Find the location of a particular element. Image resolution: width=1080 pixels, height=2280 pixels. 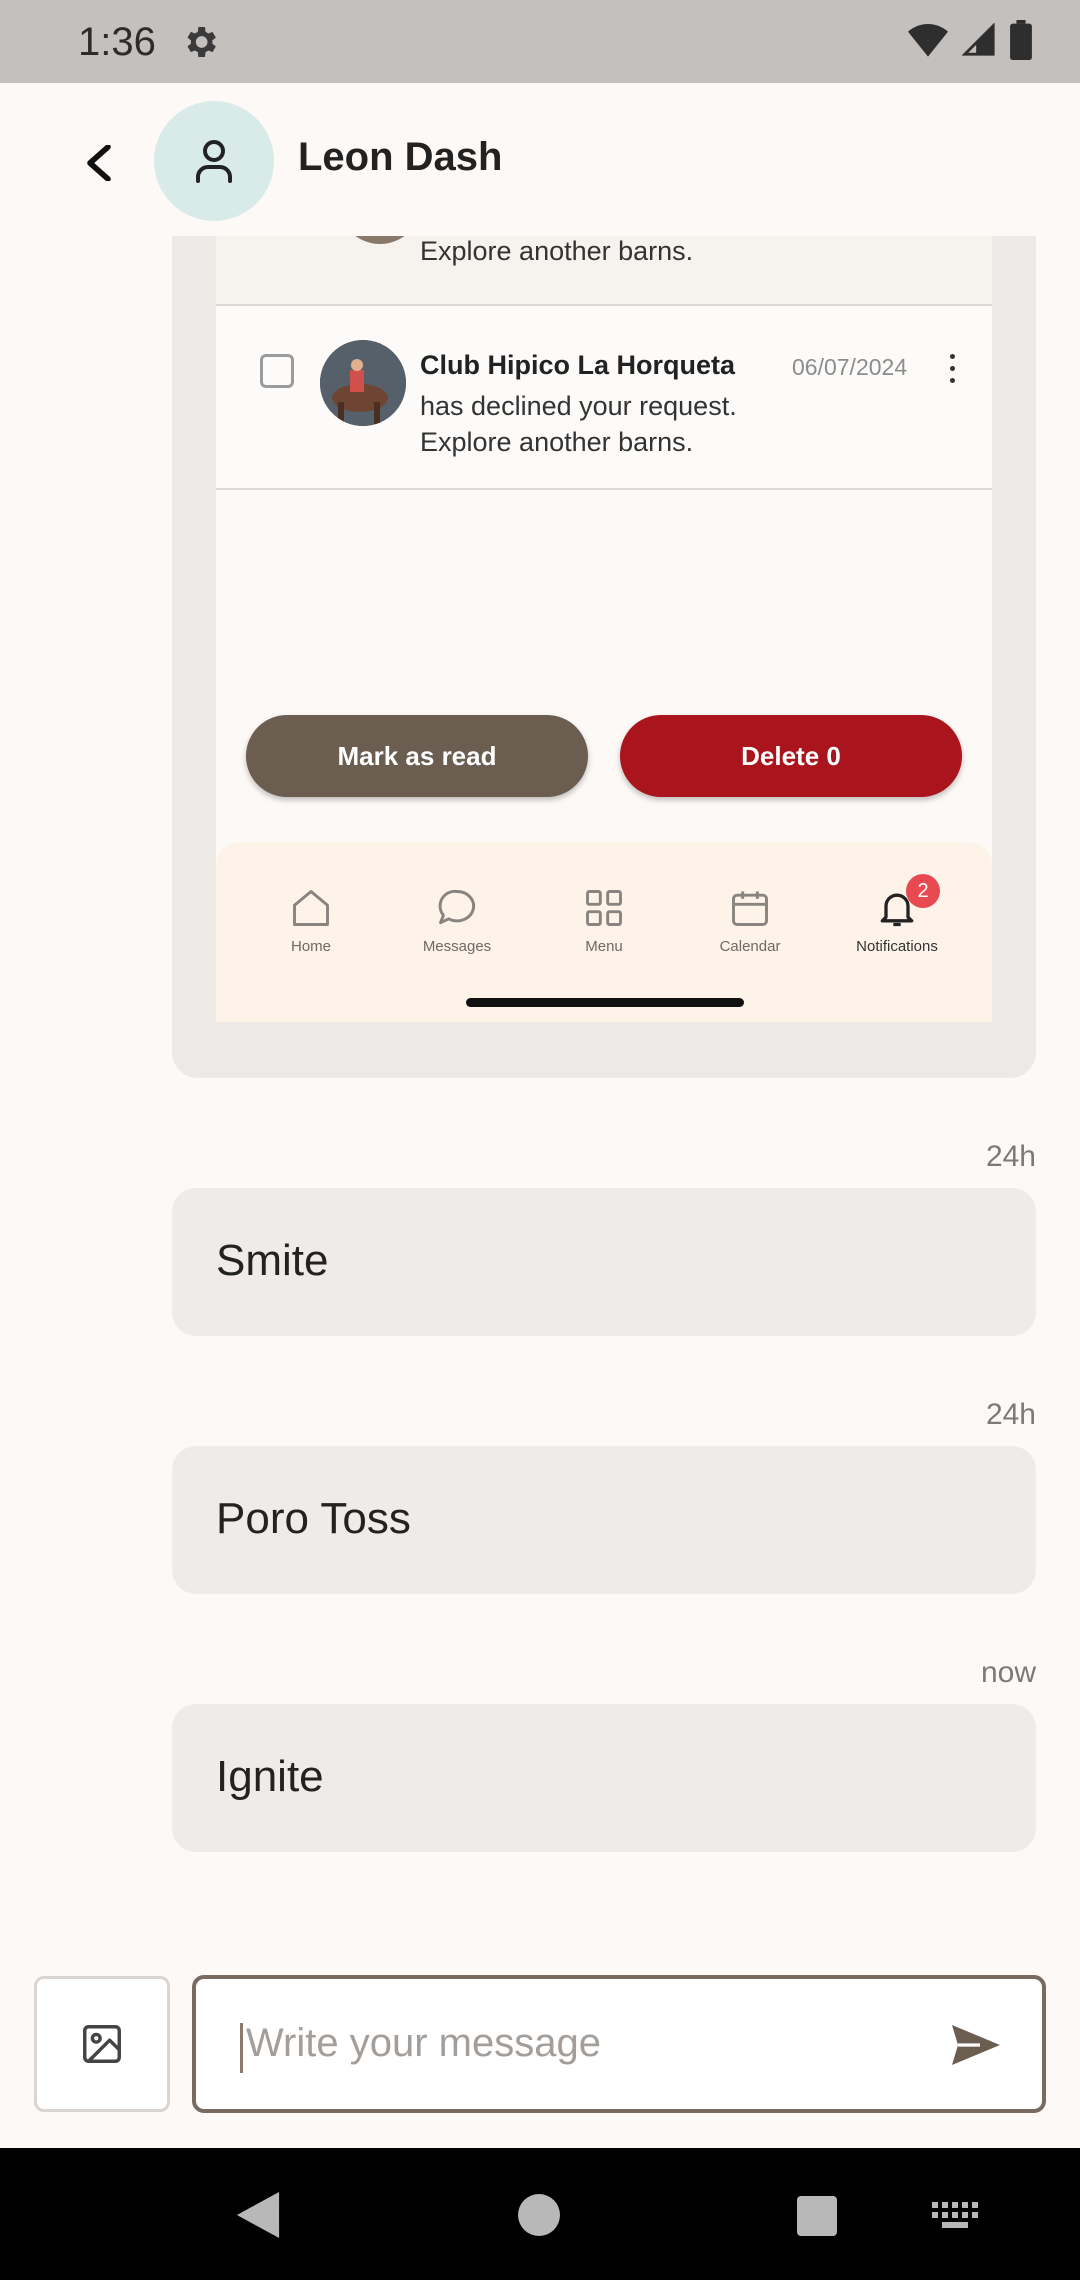

wifi-icon is located at coordinates (928, 40).